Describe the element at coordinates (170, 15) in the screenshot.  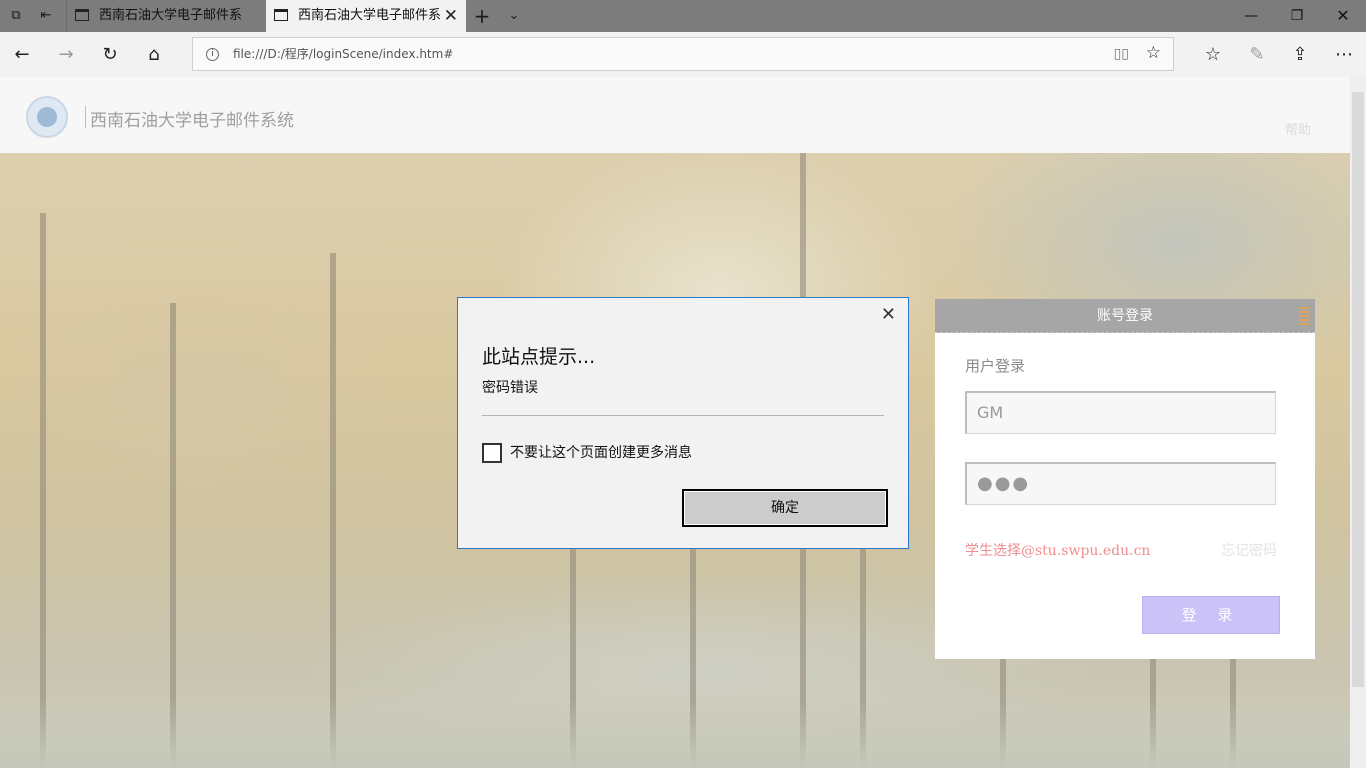
I see `tab-title: 西南石油大学电子邮件系统` at that location.